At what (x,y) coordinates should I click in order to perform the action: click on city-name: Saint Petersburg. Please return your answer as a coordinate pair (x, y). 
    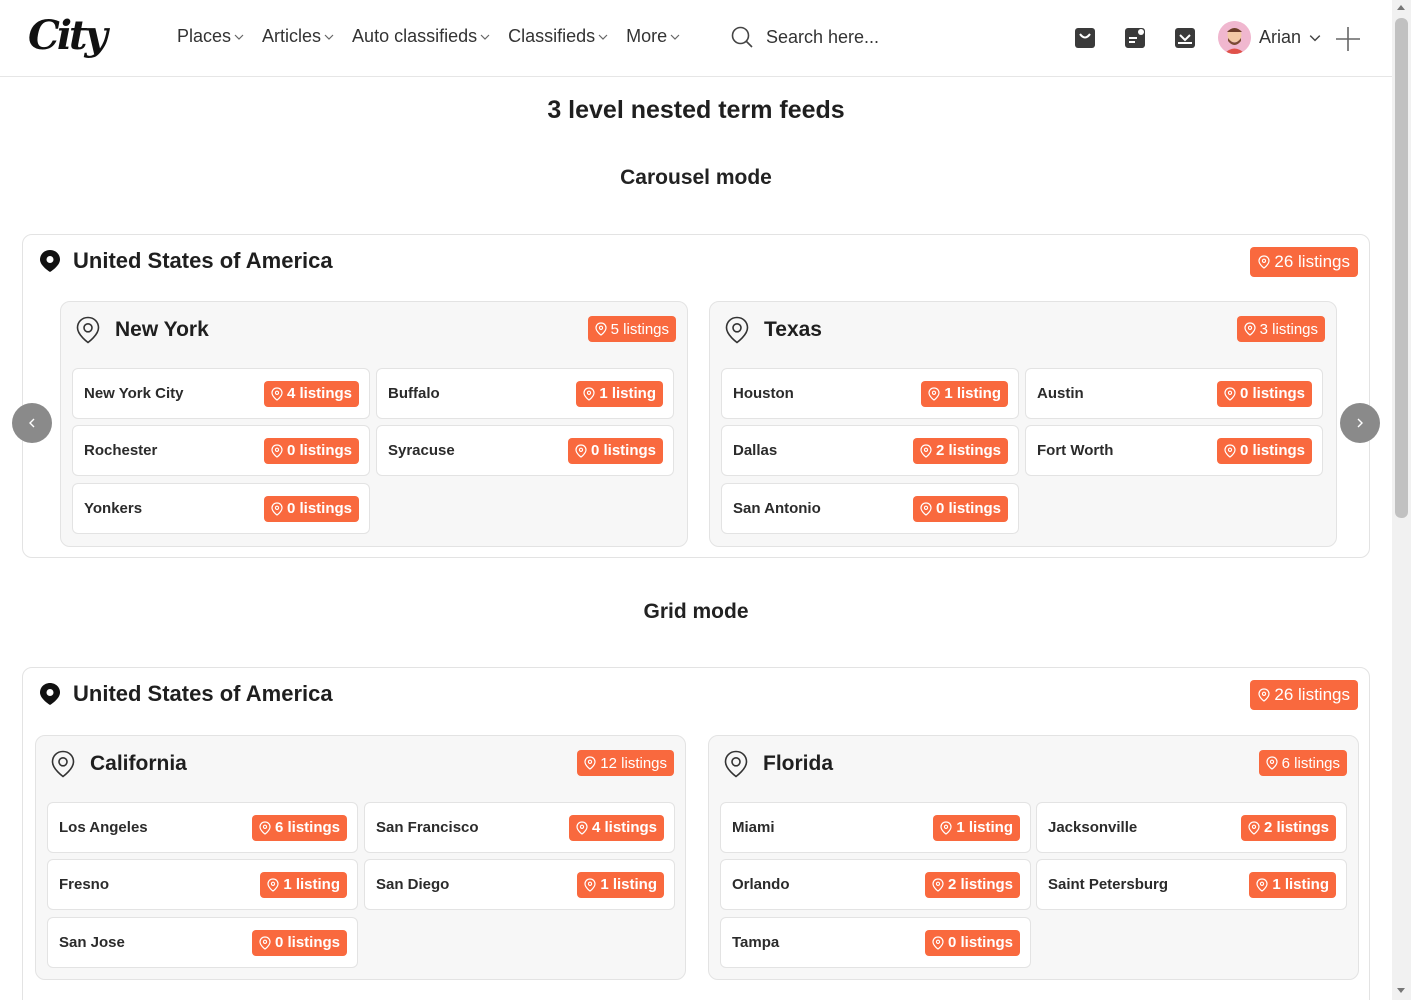
    Looking at the image, I should click on (1108, 884).